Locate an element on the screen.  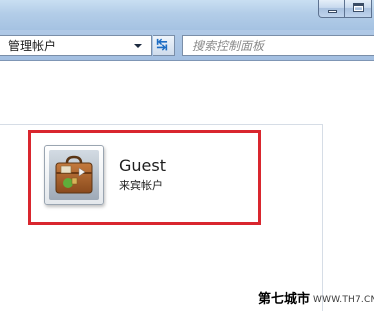
watermark: 第七城市 WWW.TH7.CN is located at coordinates (316, 300).